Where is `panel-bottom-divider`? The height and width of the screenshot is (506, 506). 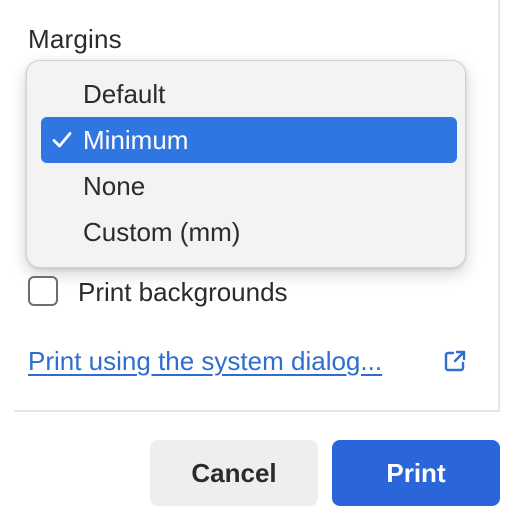
panel-bottom-divider is located at coordinates (257, 411).